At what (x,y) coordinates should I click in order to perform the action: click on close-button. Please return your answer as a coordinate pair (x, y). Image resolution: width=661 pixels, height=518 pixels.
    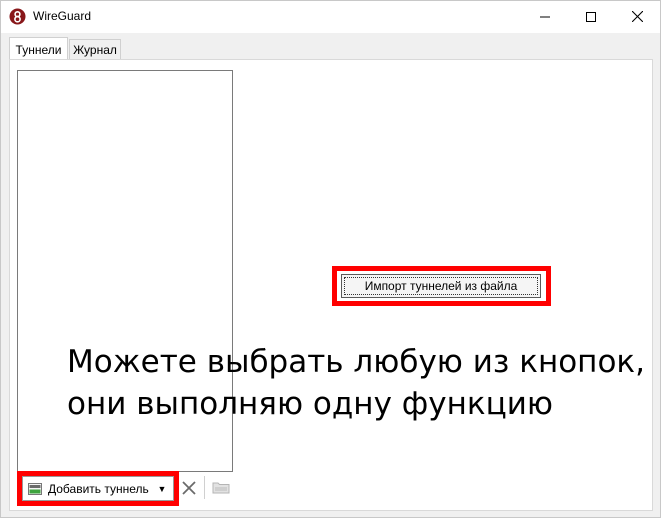
    Looking at the image, I should click on (637, 16).